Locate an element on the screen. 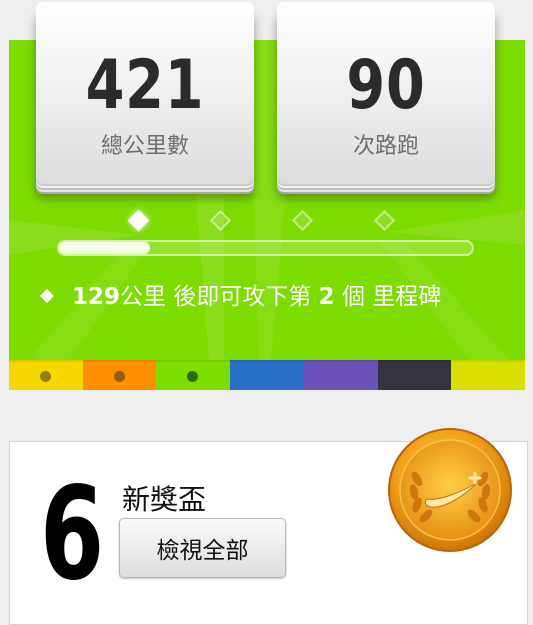  next-milestone-number: 2 is located at coordinates (326, 297).